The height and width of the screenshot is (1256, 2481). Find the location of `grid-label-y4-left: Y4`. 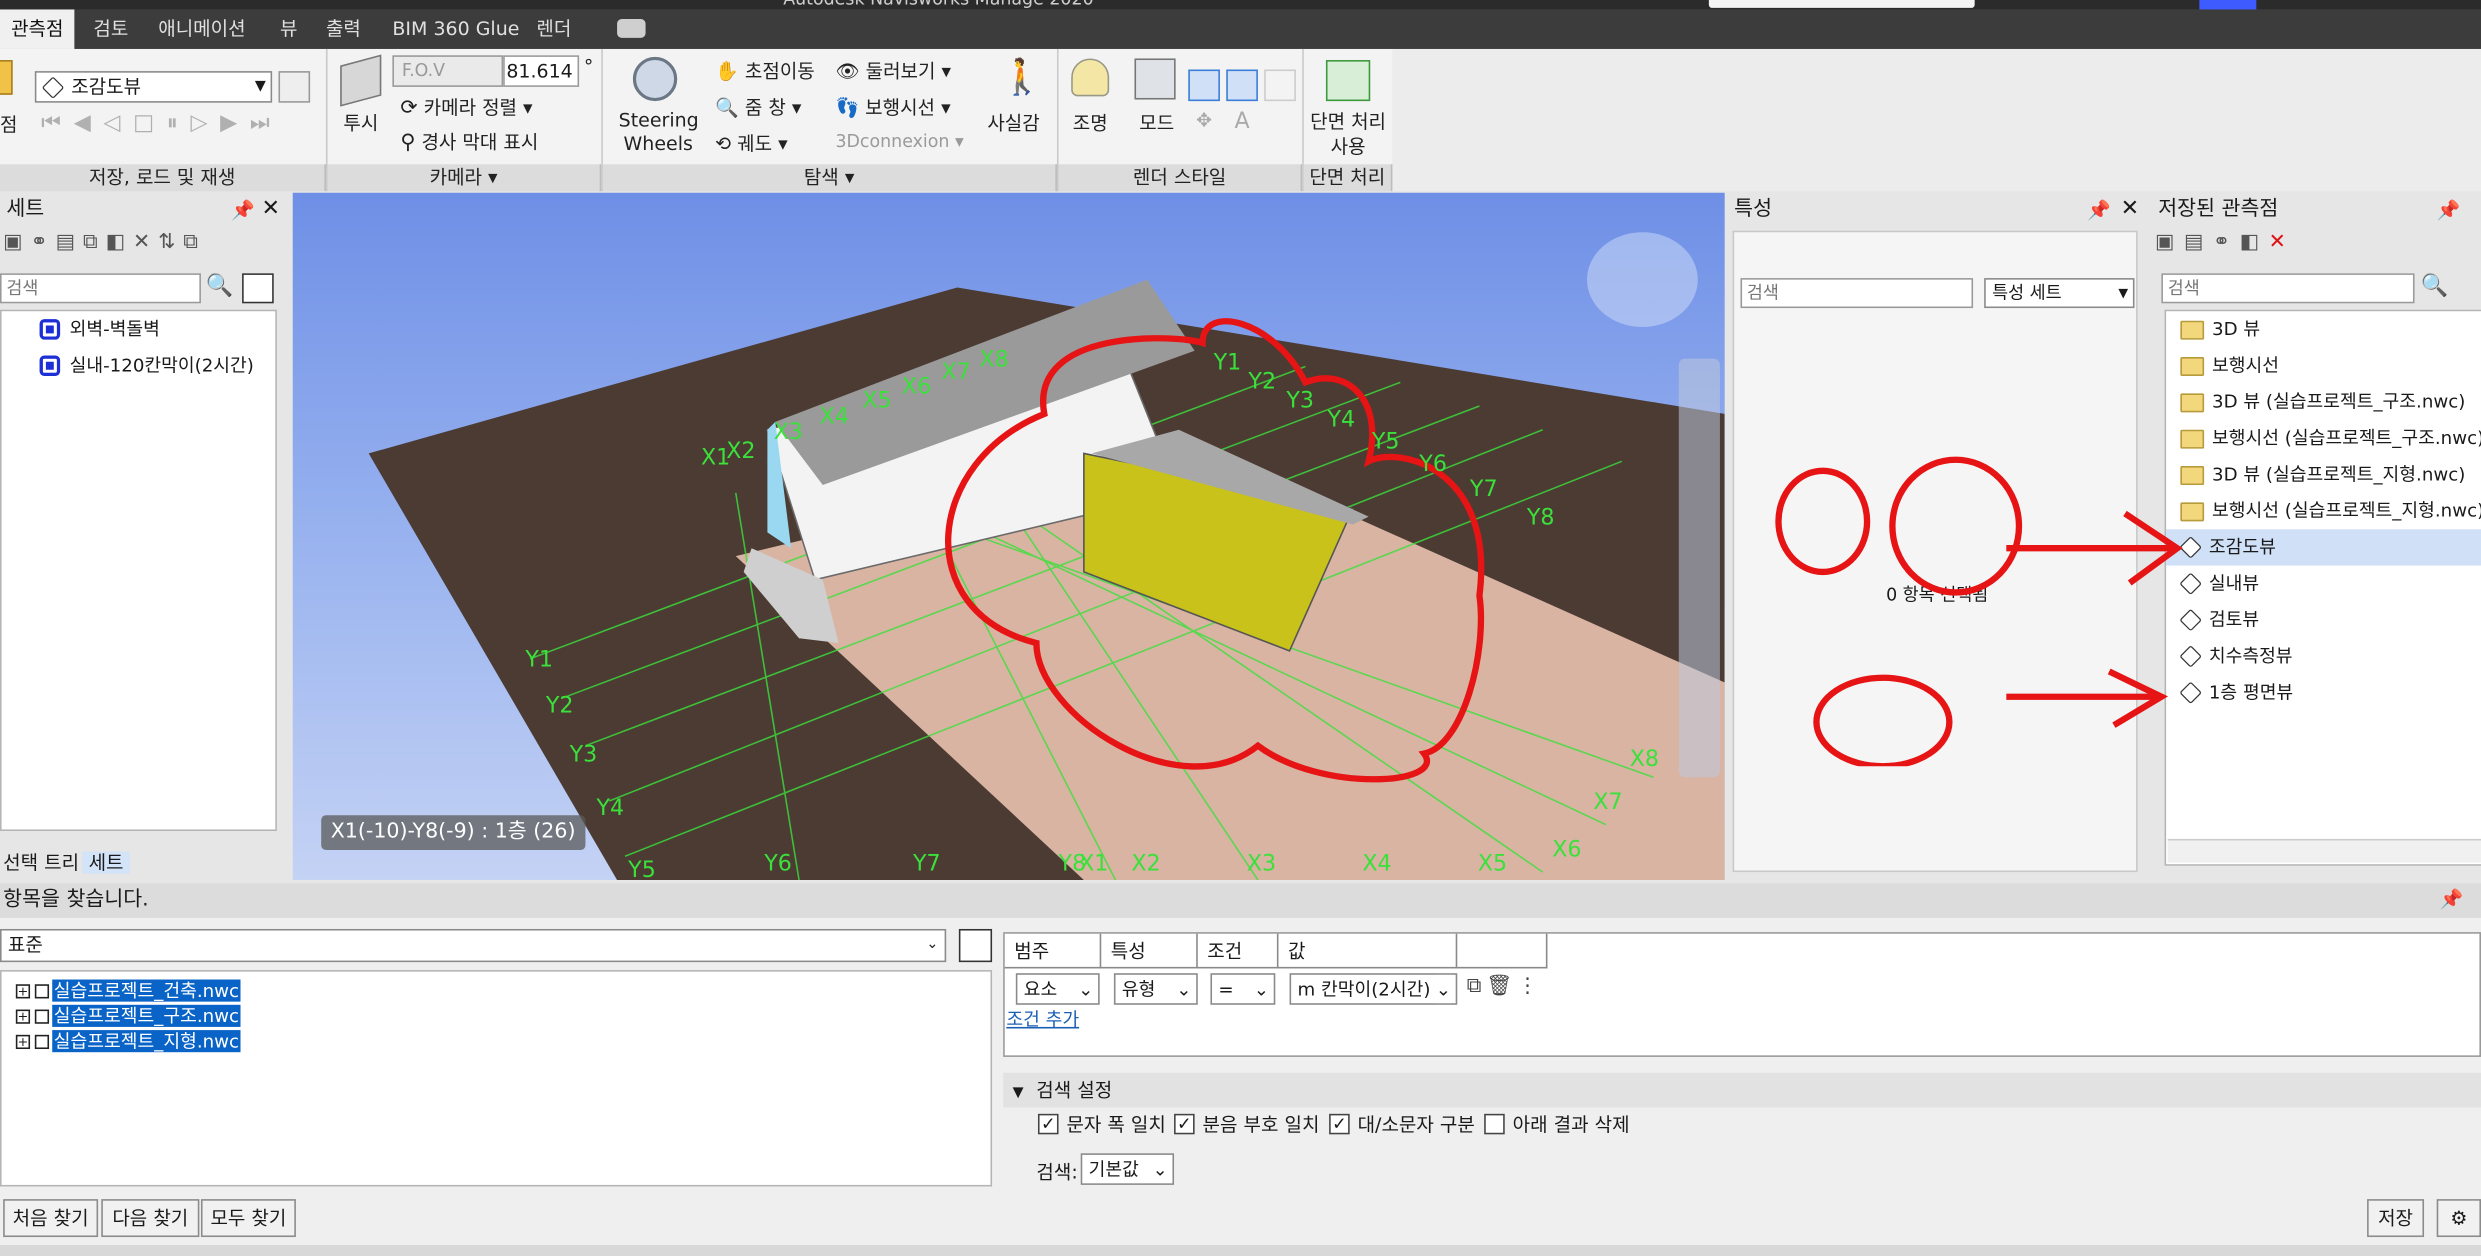

grid-label-y4-left: Y4 is located at coordinates (610, 809).